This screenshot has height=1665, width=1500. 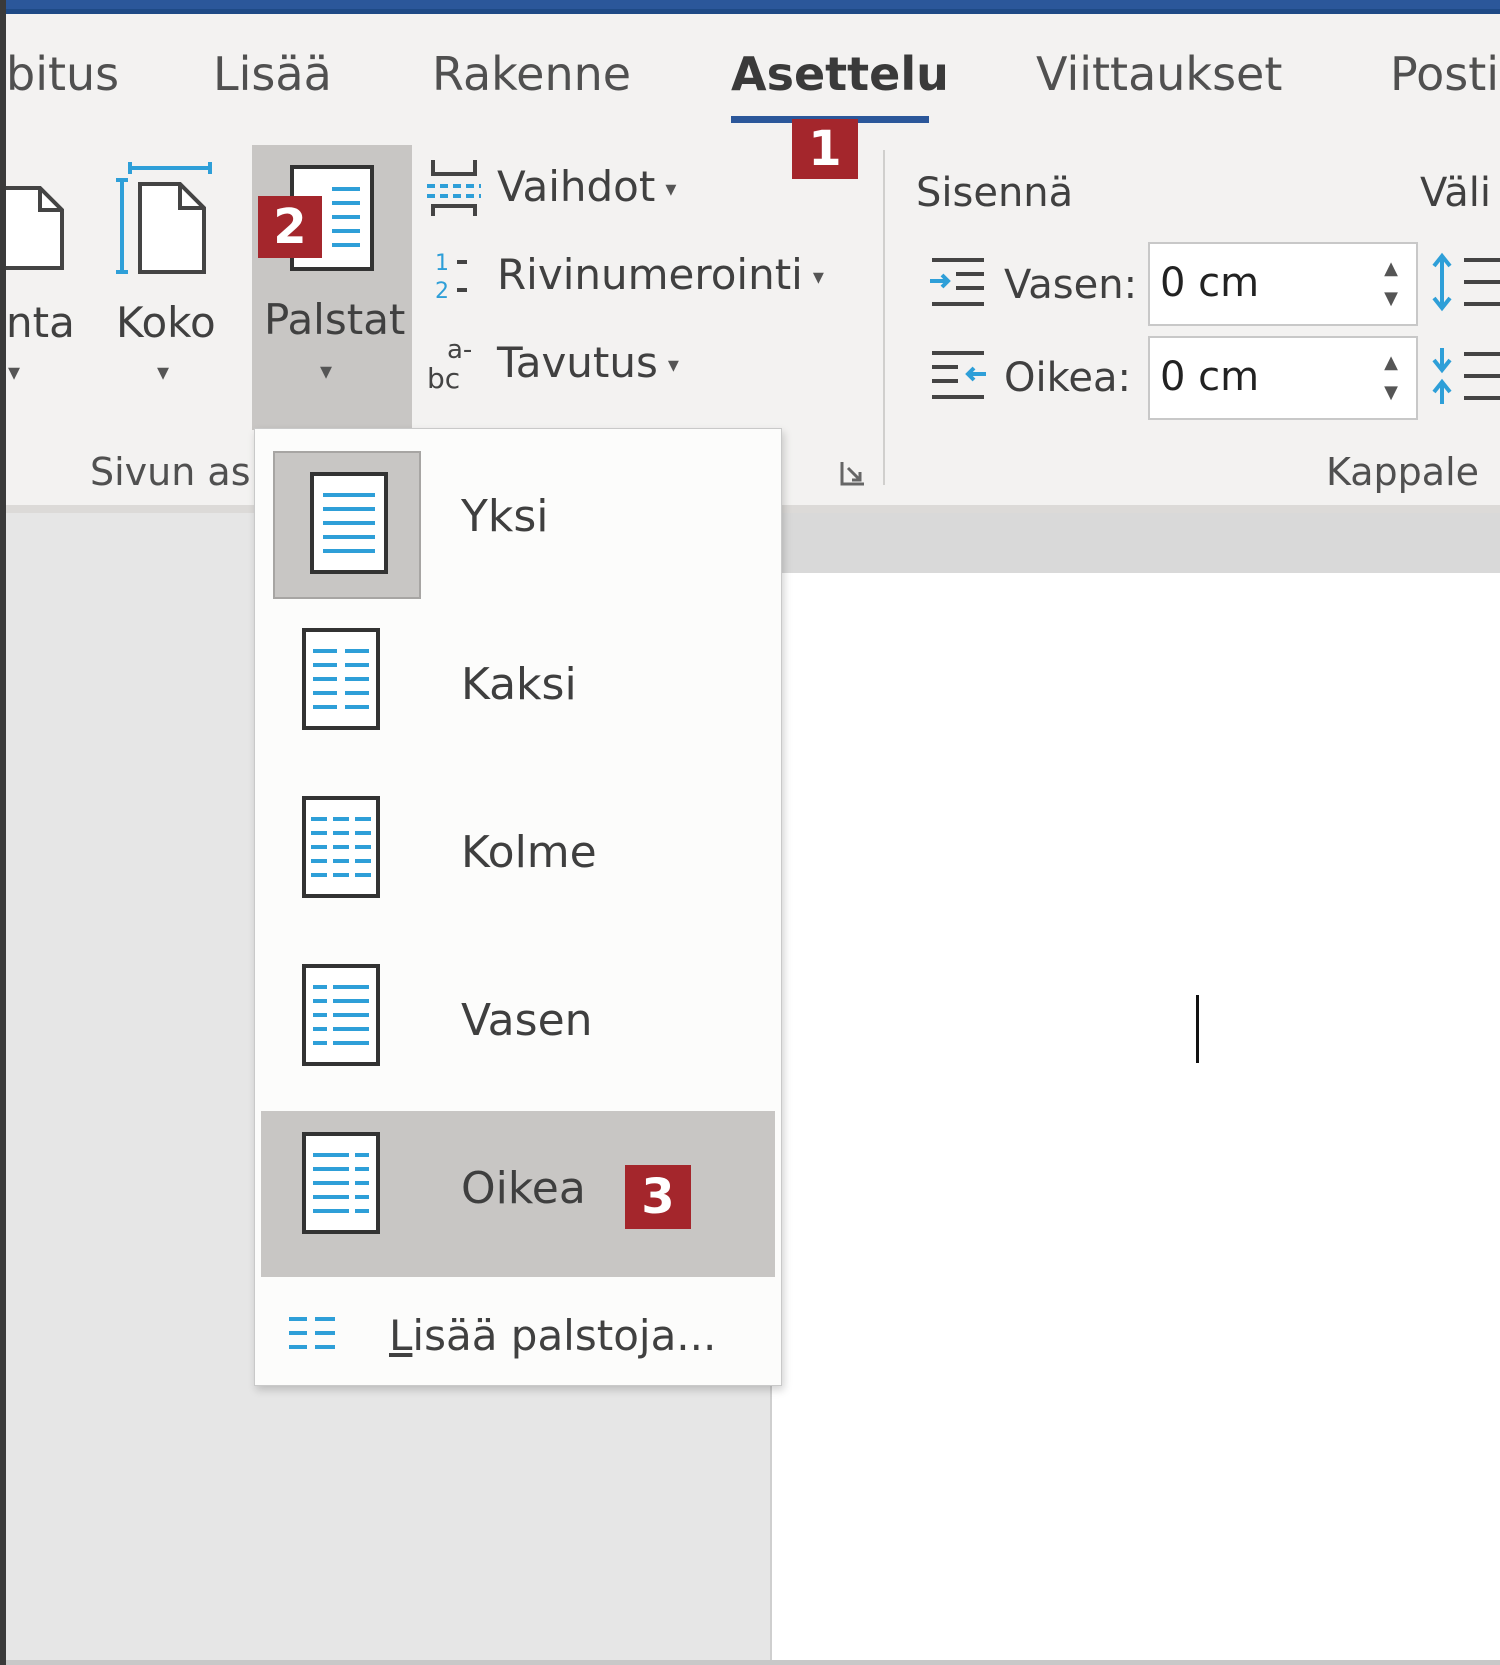 What do you see at coordinates (753, 1662) in the screenshot?
I see `window-bottom-edge` at bounding box center [753, 1662].